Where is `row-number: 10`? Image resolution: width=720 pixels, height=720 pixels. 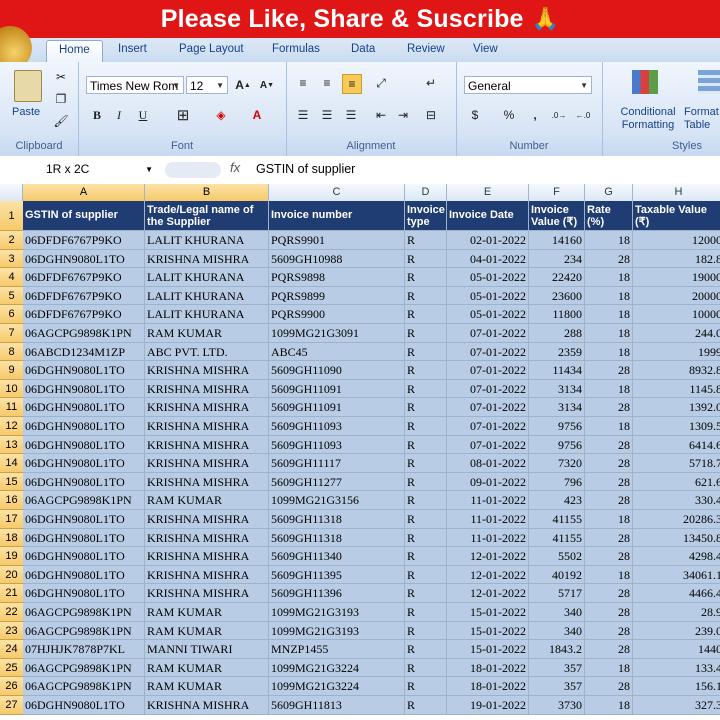 row-number: 10 is located at coordinates (11, 389).